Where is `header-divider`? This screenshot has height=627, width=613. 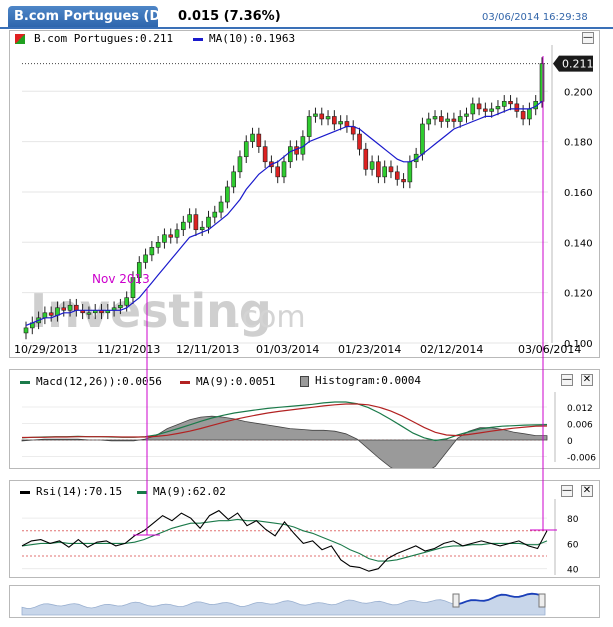
header-divider is located at coordinates (306, 28).